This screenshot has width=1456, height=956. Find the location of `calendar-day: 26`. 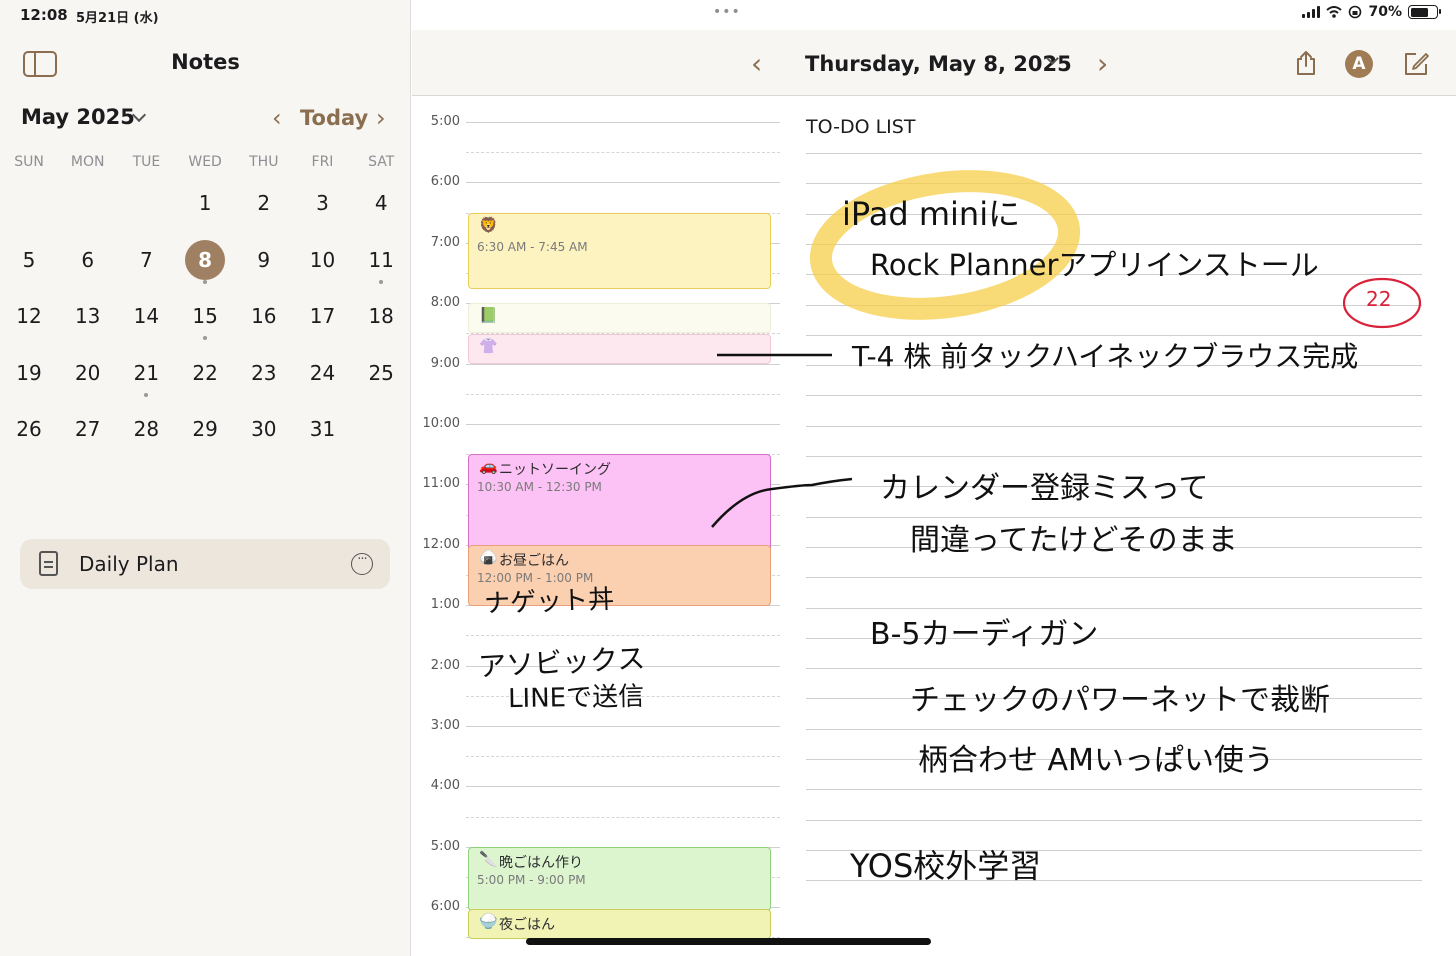

calendar-day: 26 is located at coordinates (29, 429).